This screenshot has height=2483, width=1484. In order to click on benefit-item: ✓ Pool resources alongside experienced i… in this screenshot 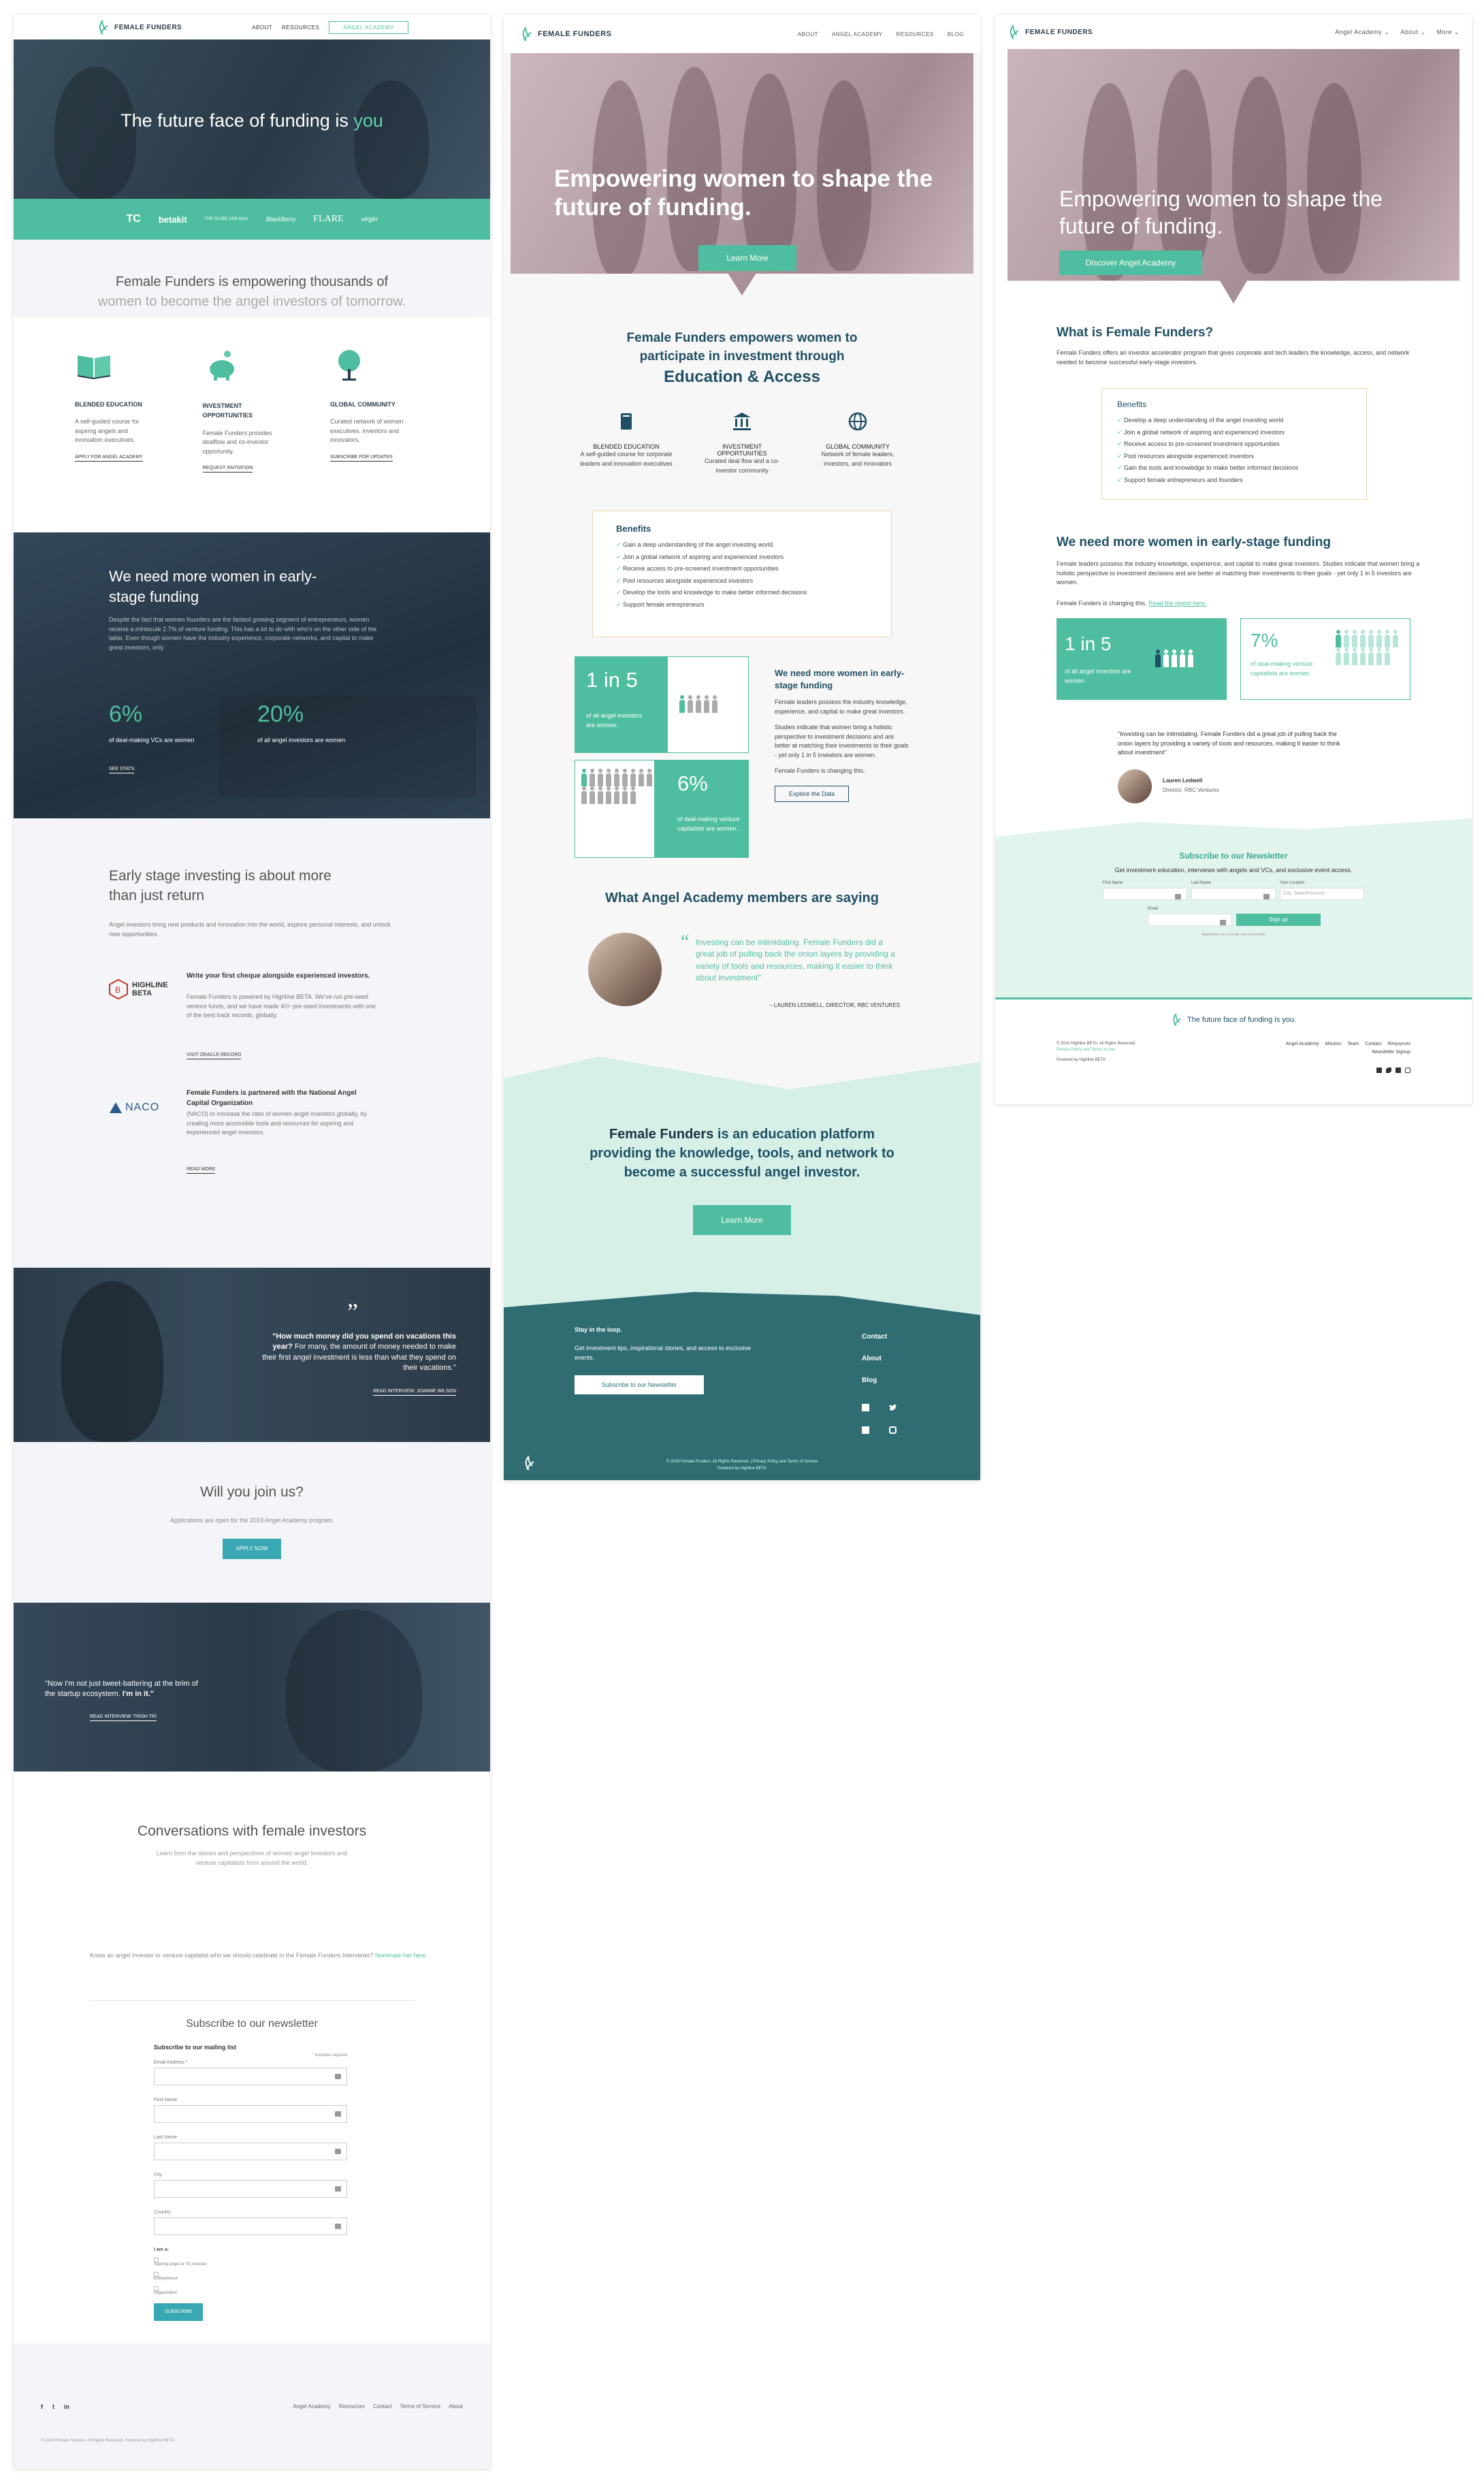, I will do `click(1234, 457)`.